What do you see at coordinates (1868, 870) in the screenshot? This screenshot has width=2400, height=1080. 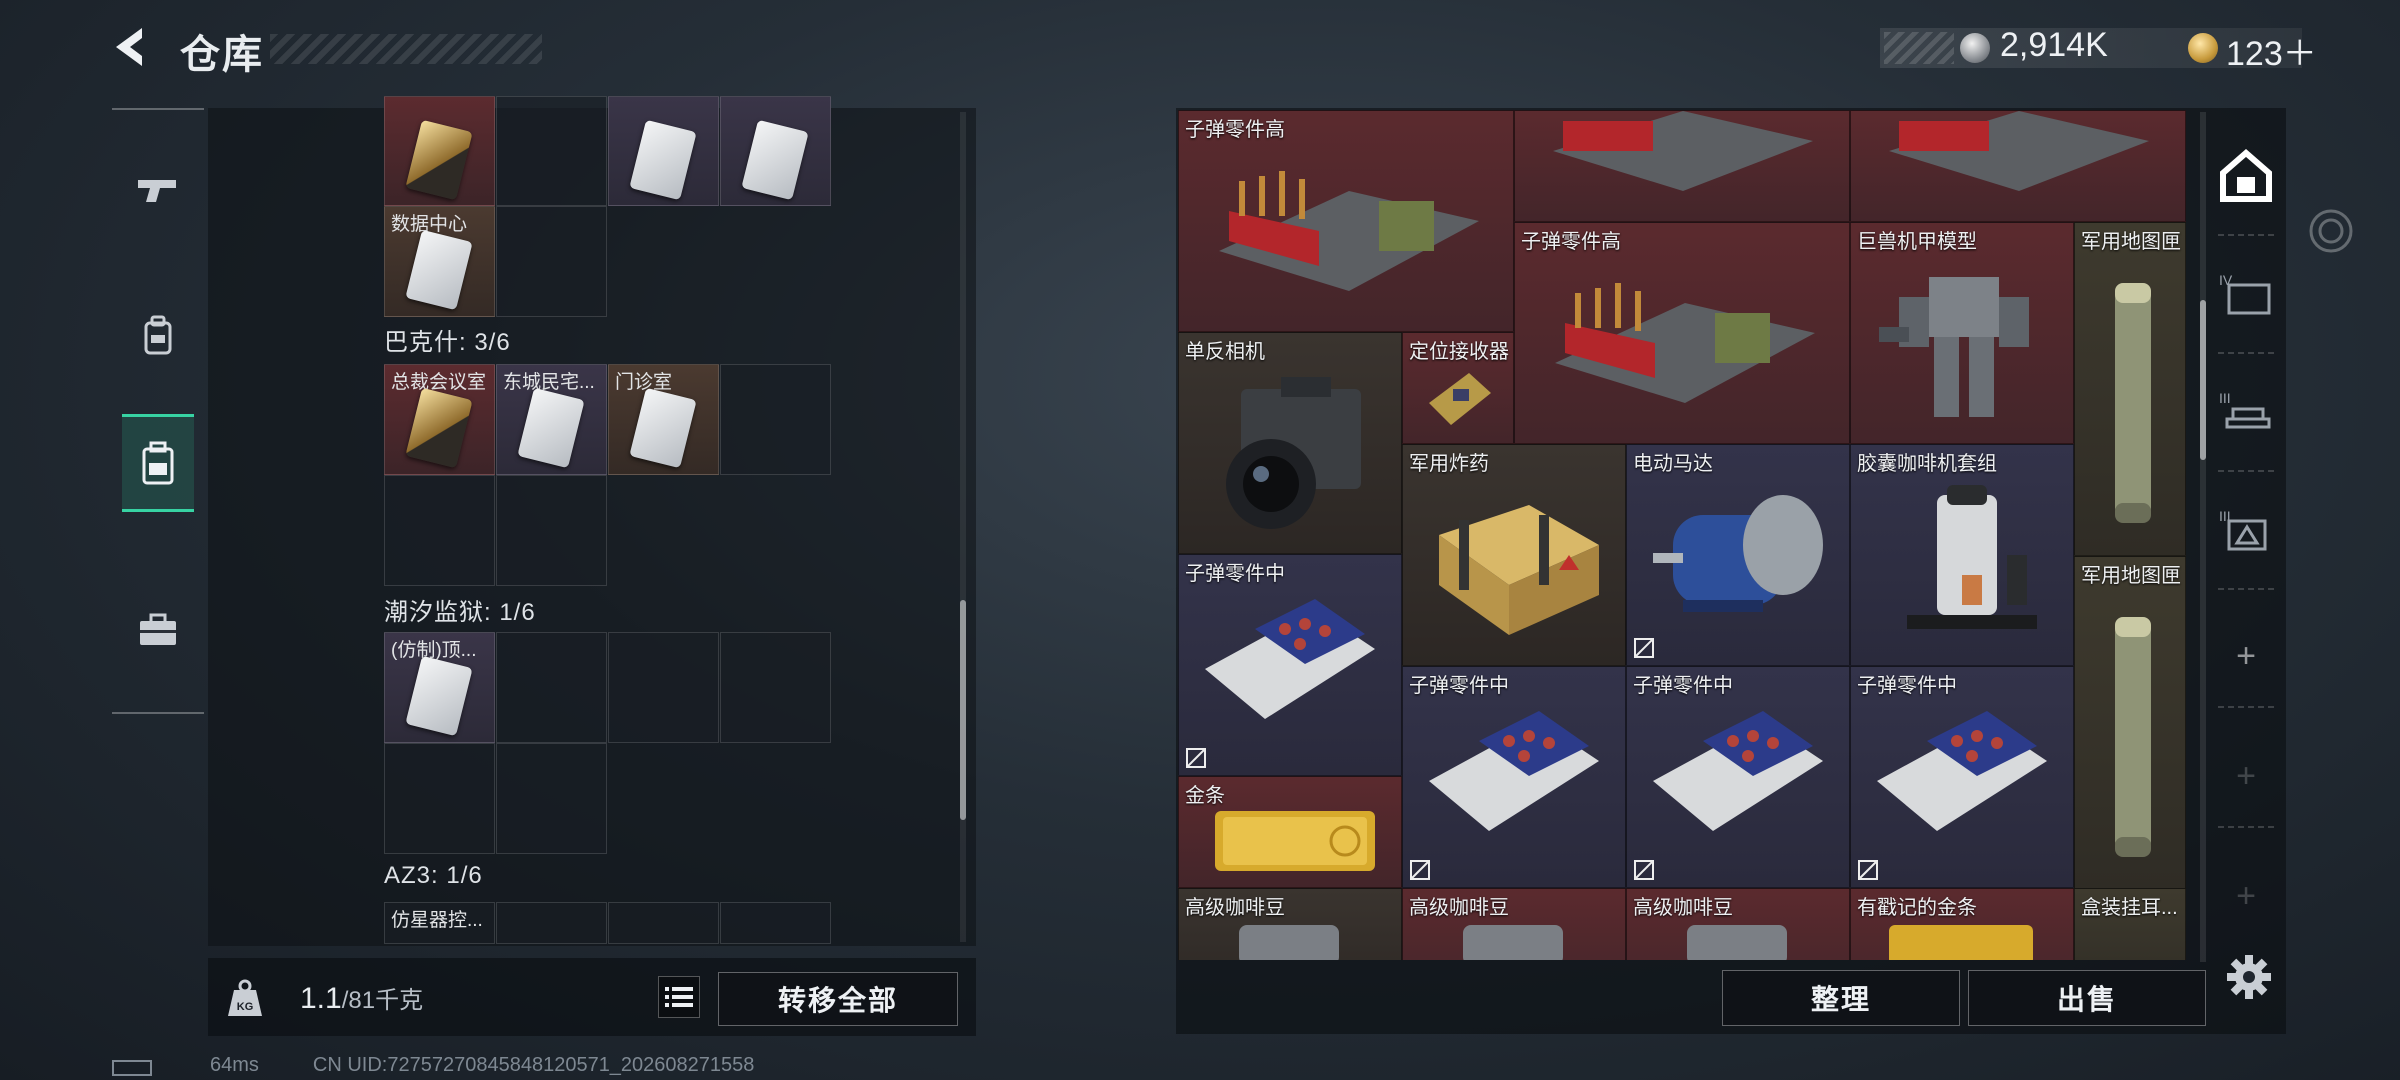 I see `no-sell-icon` at bounding box center [1868, 870].